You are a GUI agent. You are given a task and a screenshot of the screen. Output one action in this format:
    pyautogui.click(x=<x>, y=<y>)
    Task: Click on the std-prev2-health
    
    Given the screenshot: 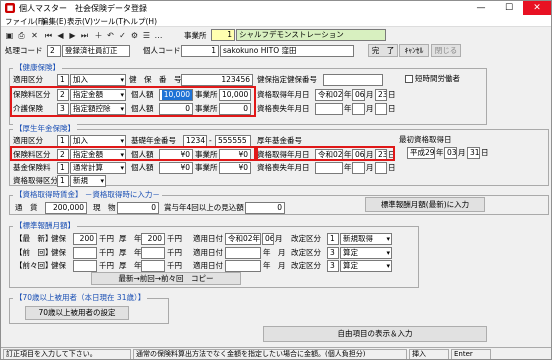 What is the action you would take?
    pyautogui.click(x=85, y=266)
    